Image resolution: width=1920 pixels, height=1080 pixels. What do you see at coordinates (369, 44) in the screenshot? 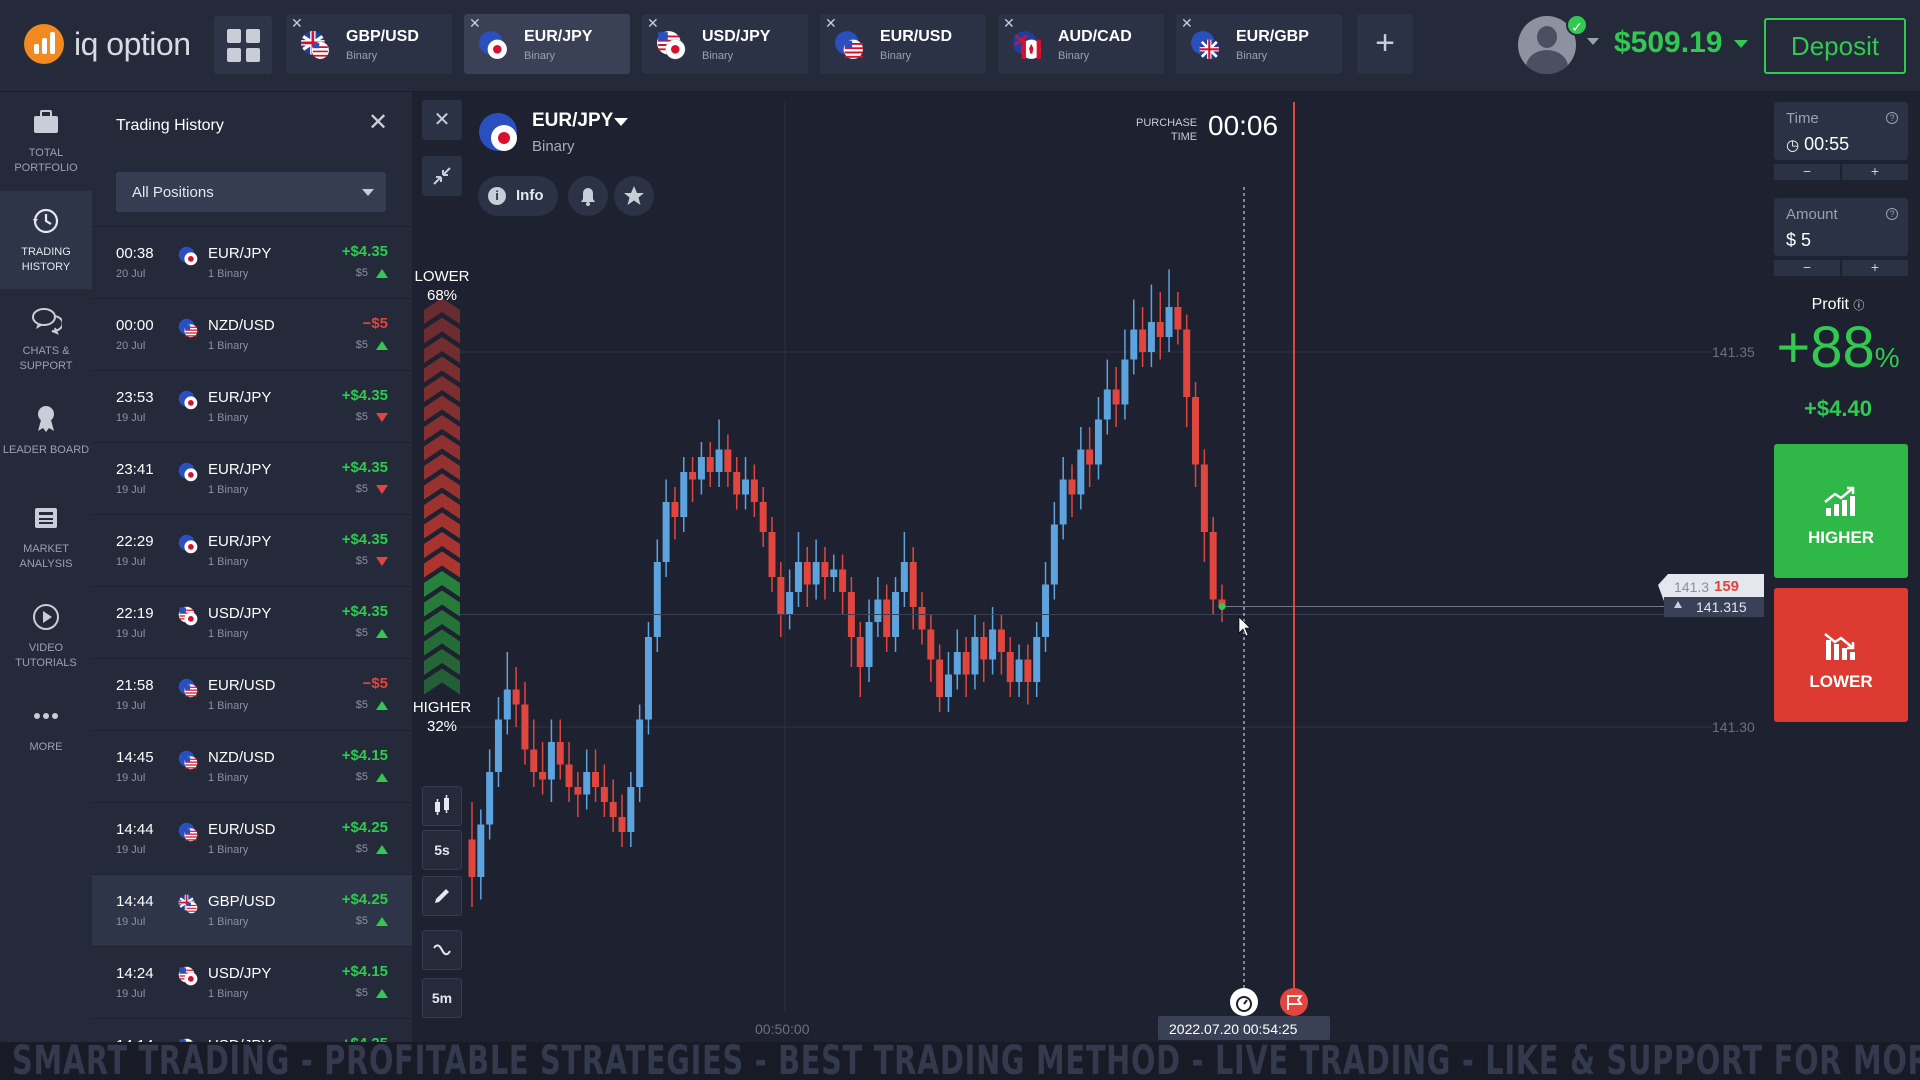
I see `asset-tab-gbp-usd: ✕ GBP/USD Binary` at bounding box center [369, 44].